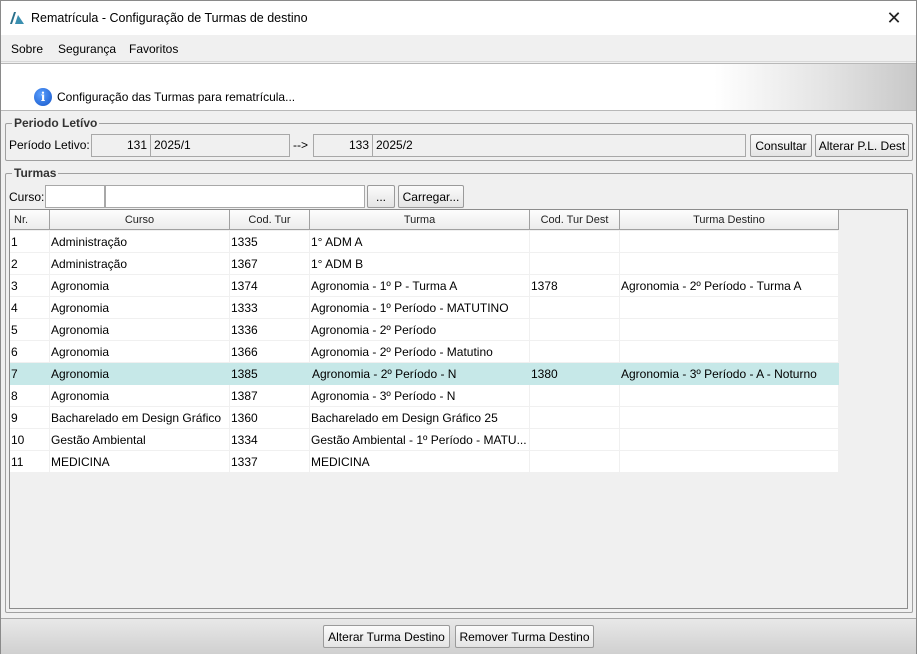  Describe the element at coordinates (270, 374) in the screenshot. I see `cell-cod-tur: 1385` at that location.